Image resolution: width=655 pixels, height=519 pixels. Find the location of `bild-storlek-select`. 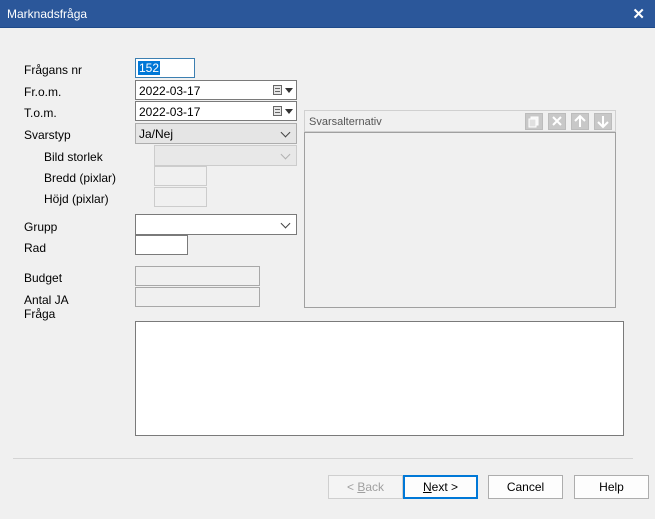

bild-storlek-select is located at coordinates (225, 155).